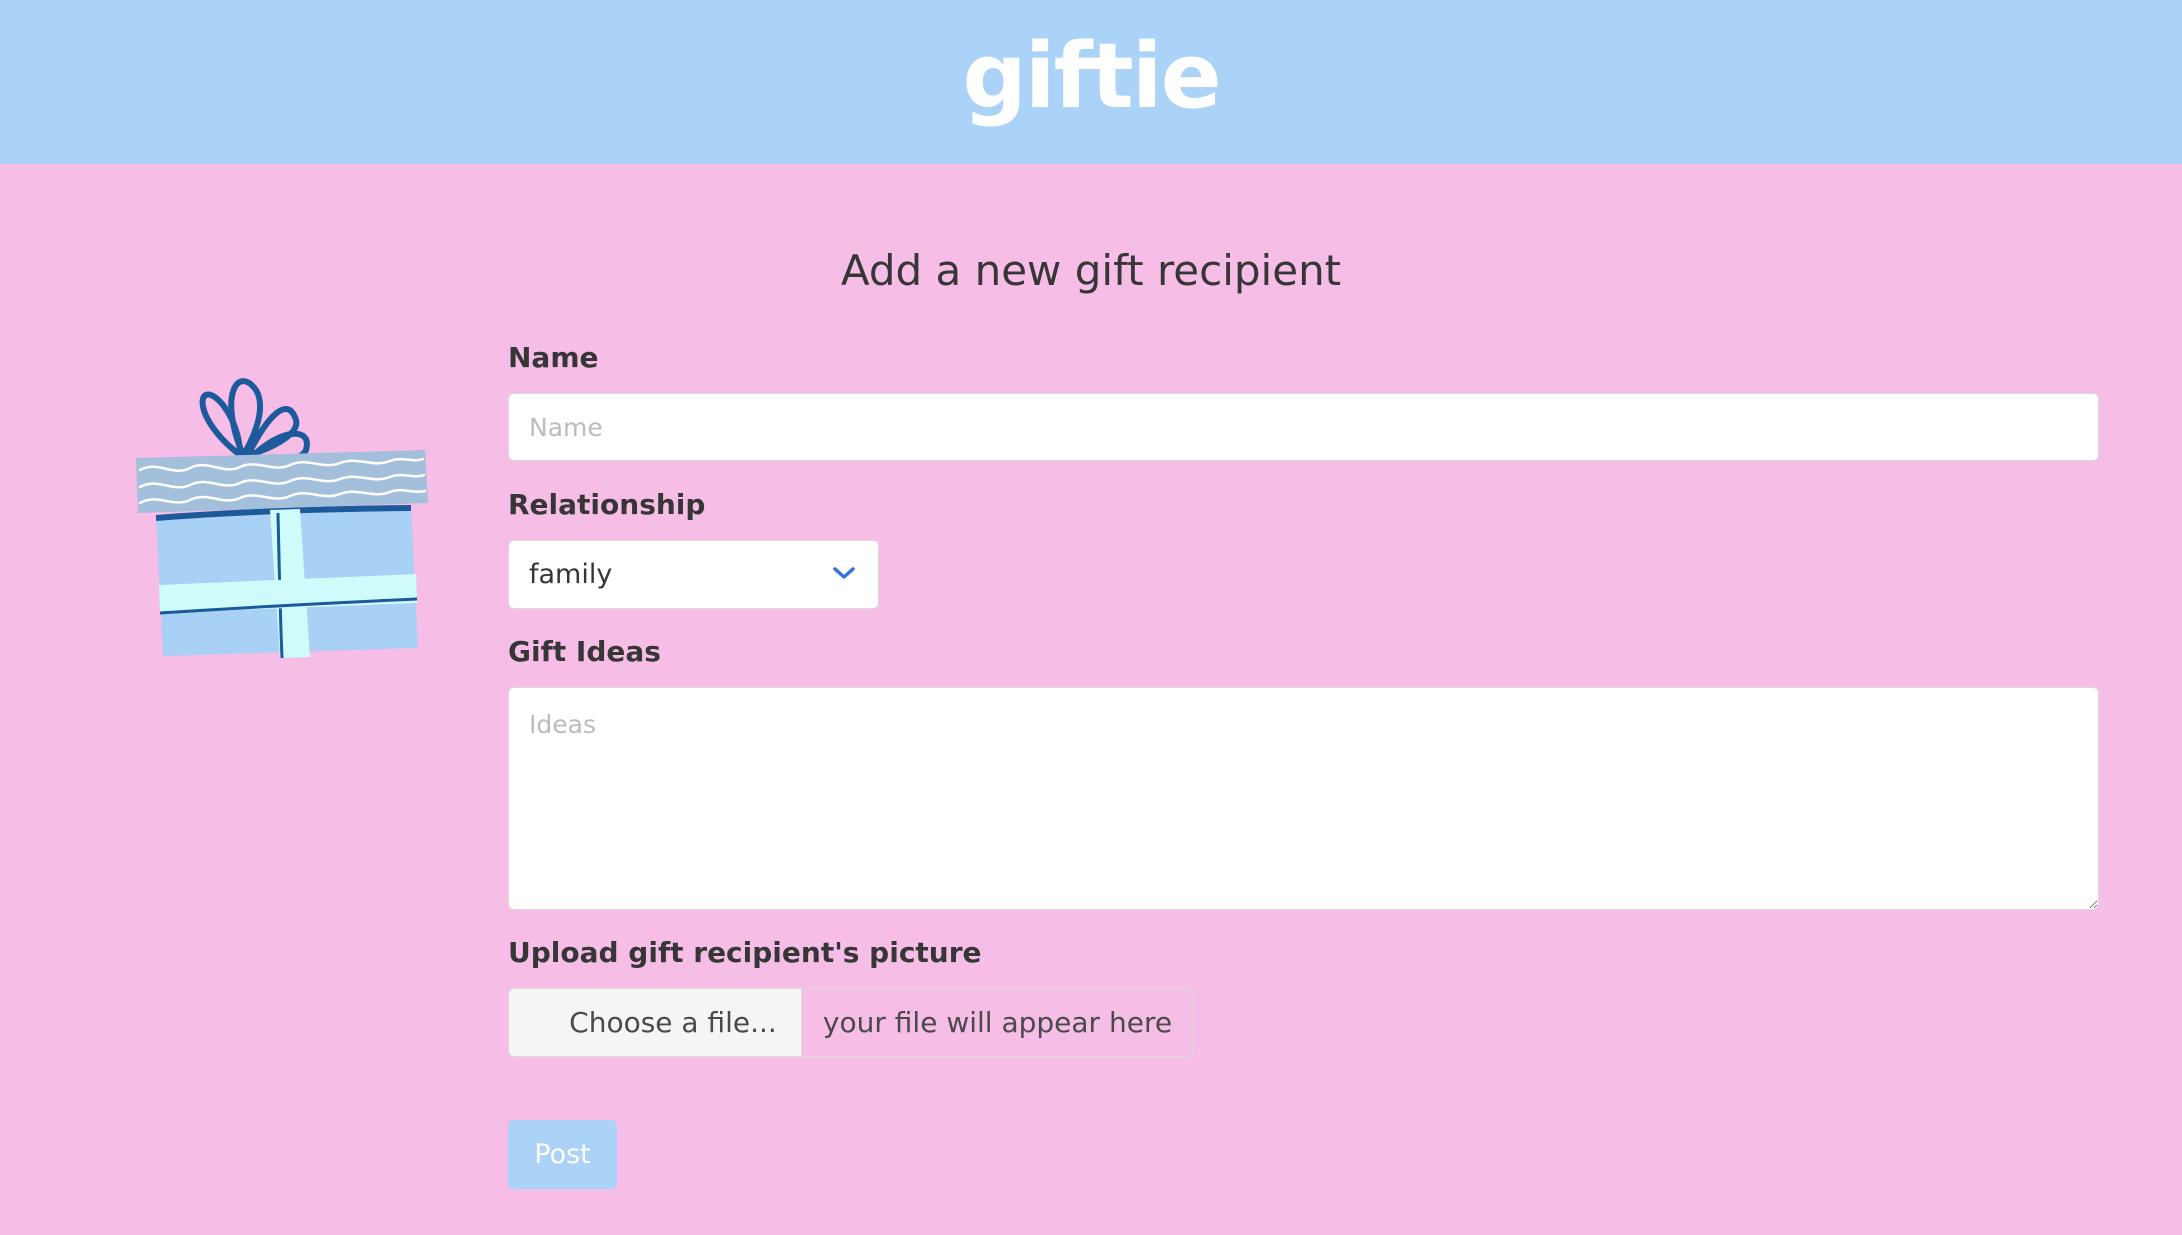 The width and height of the screenshot is (2182, 1235). Describe the element at coordinates (1091, 270) in the screenshot. I see `page-title: Add a new gift recipient` at that location.